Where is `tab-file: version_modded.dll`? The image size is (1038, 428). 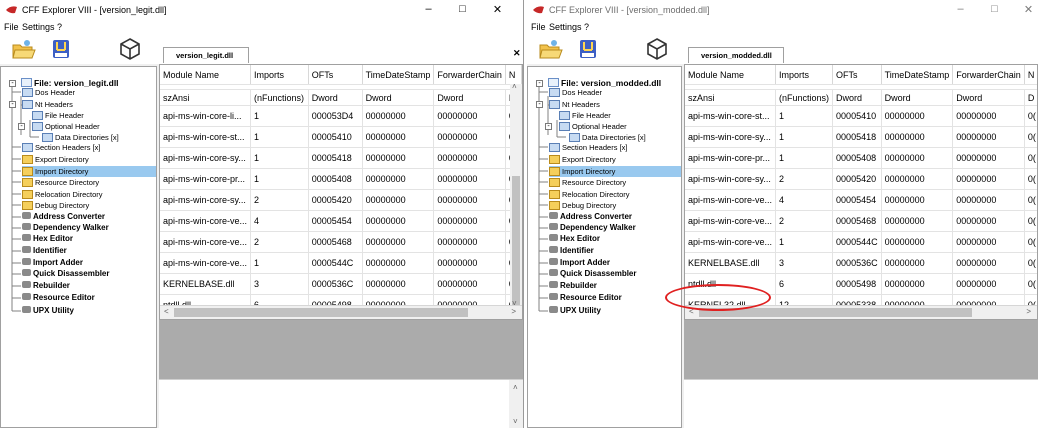 tab-file: version_modded.dll is located at coordinates (736, 55).